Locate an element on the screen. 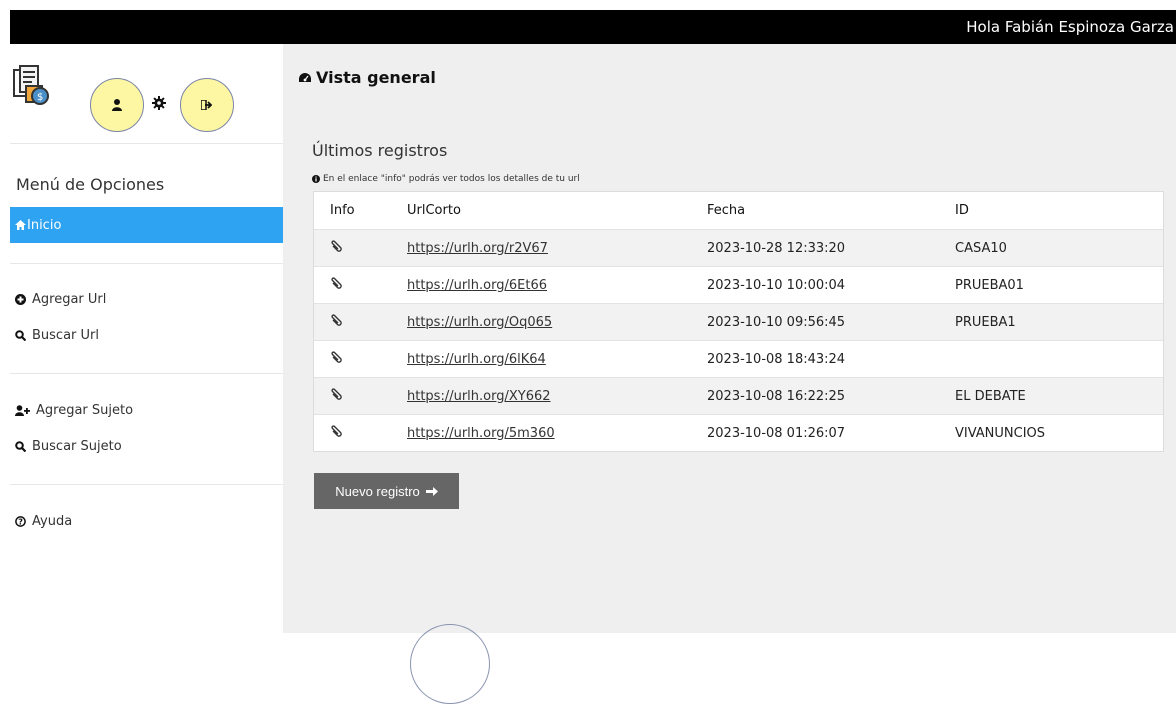 The height and width of the screenshot is (704, 1176). fecha-cell: 2023-10-08 01:26:07 is located at coordinates (776, 433).